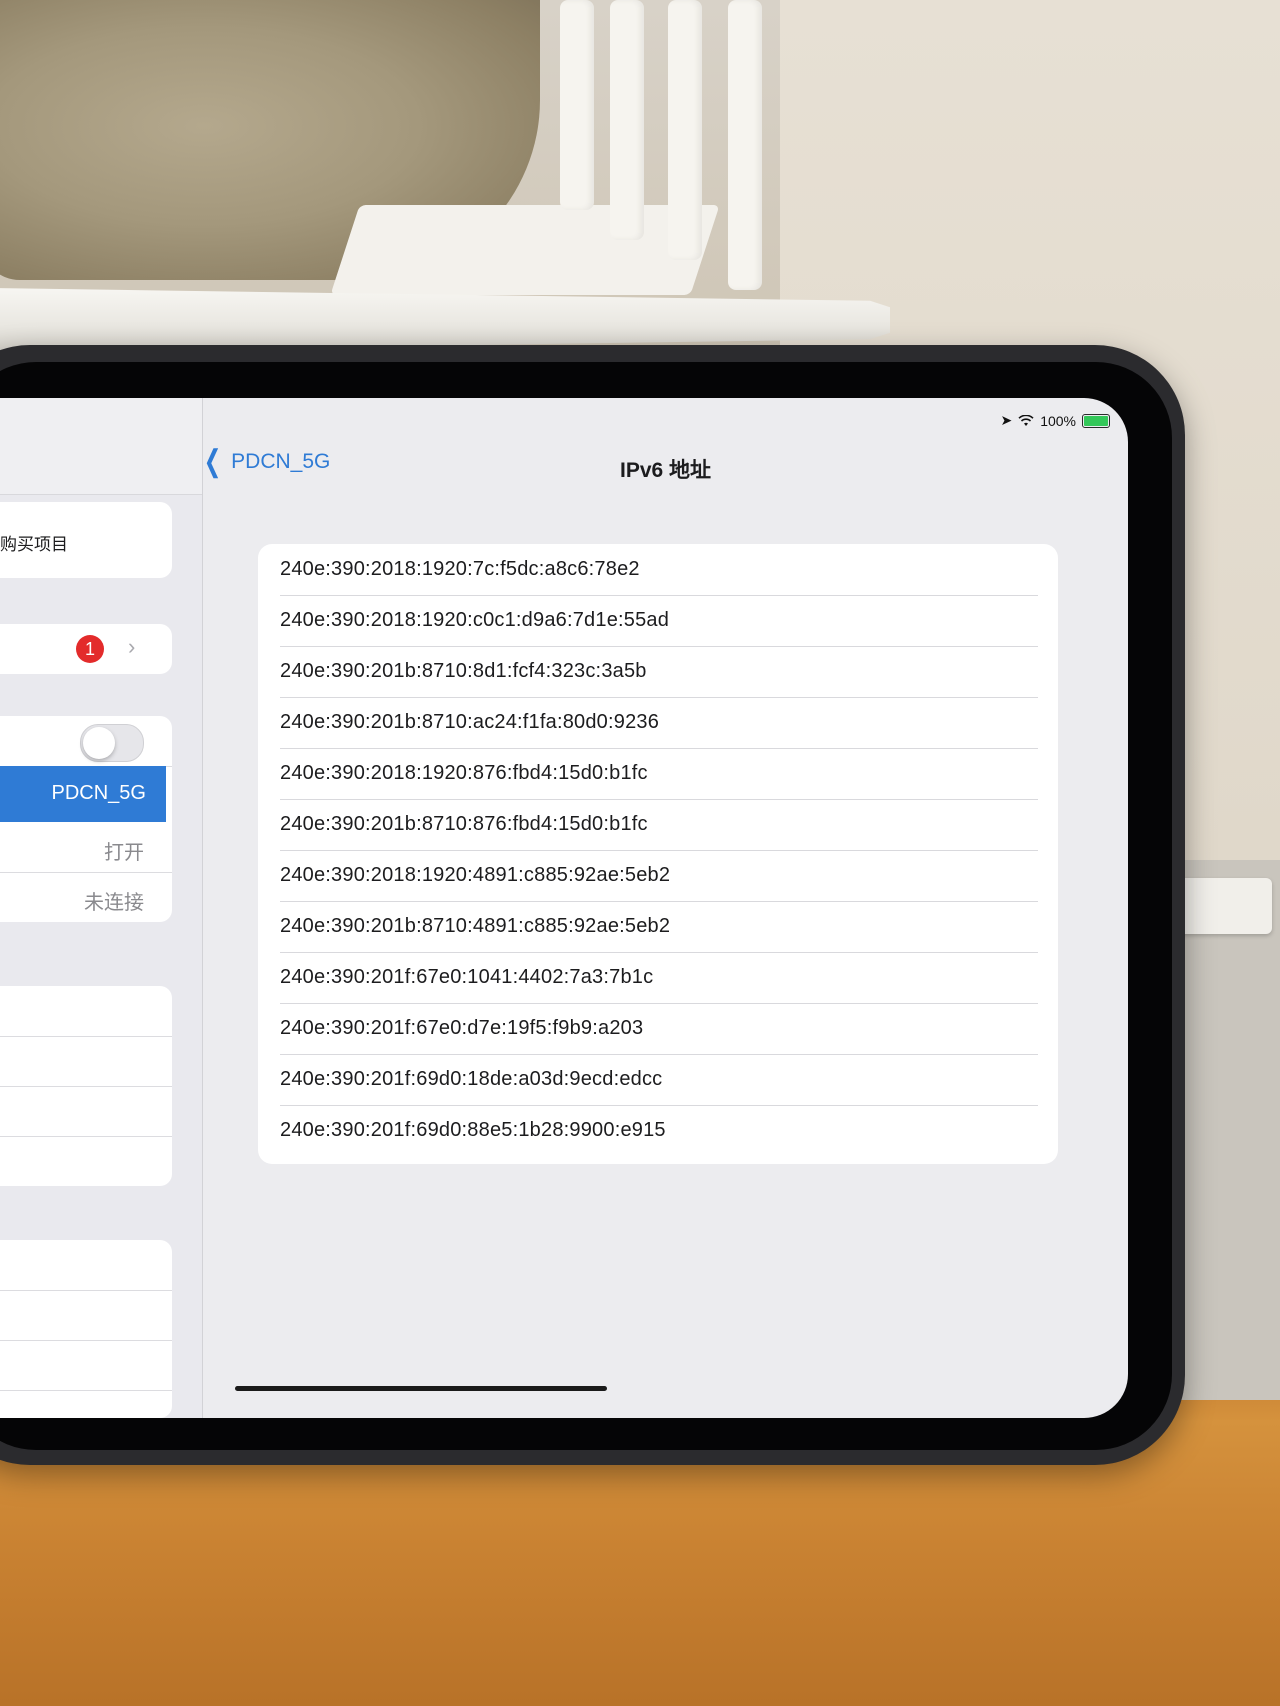 Image resolution: width=1280 pixels, height=1706 pixels. Describe the element at coordinates (132, 646) in the screenshot. I see `chevron-right-icon: ›` at that location.